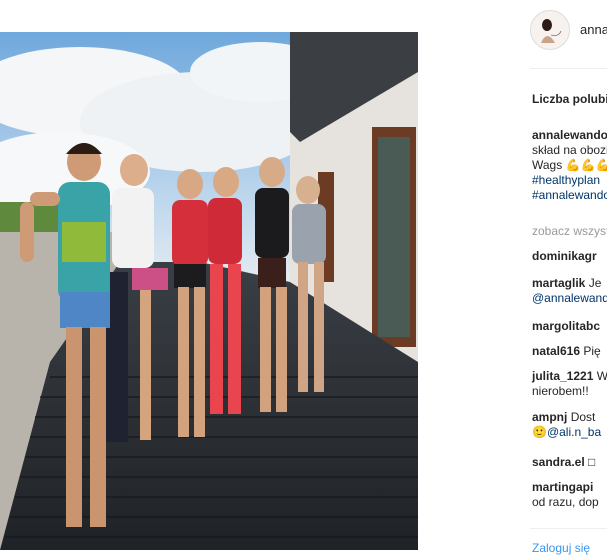  What do you see at coordinates (569, 298) in the screenshot?
I see `comment-mention: @annalewandowska` at bounding box center [569, 298].